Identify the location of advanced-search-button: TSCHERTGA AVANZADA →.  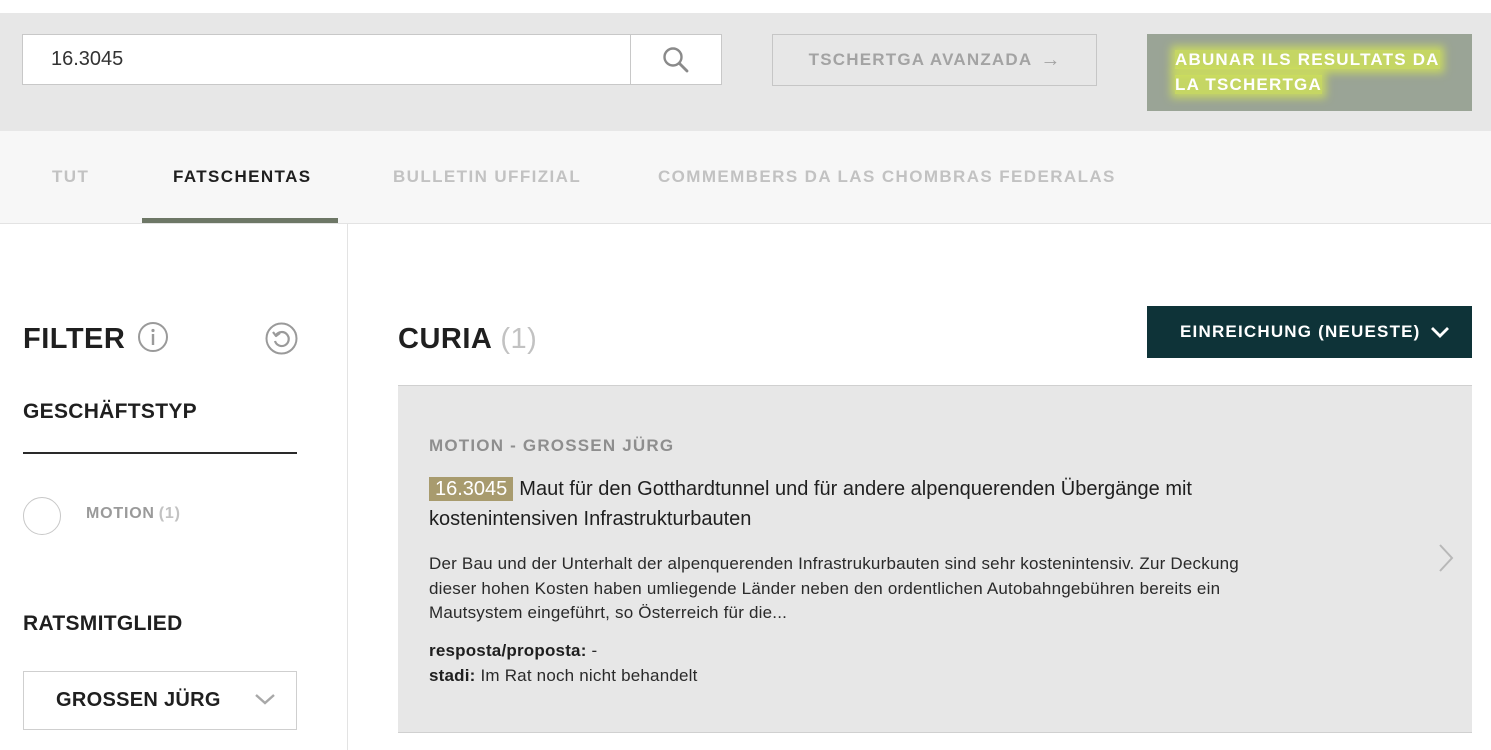
(934, 60).